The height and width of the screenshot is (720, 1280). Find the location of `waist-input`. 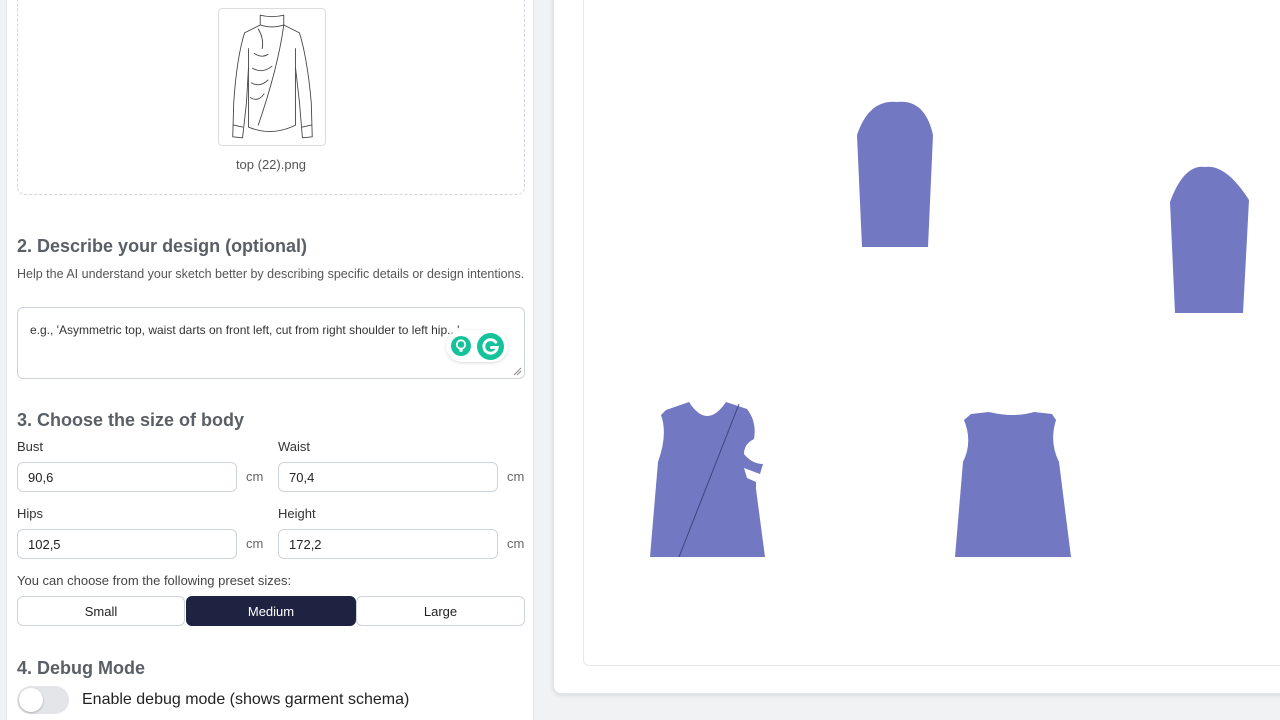

waist-input is located at coordinates (388, 477).